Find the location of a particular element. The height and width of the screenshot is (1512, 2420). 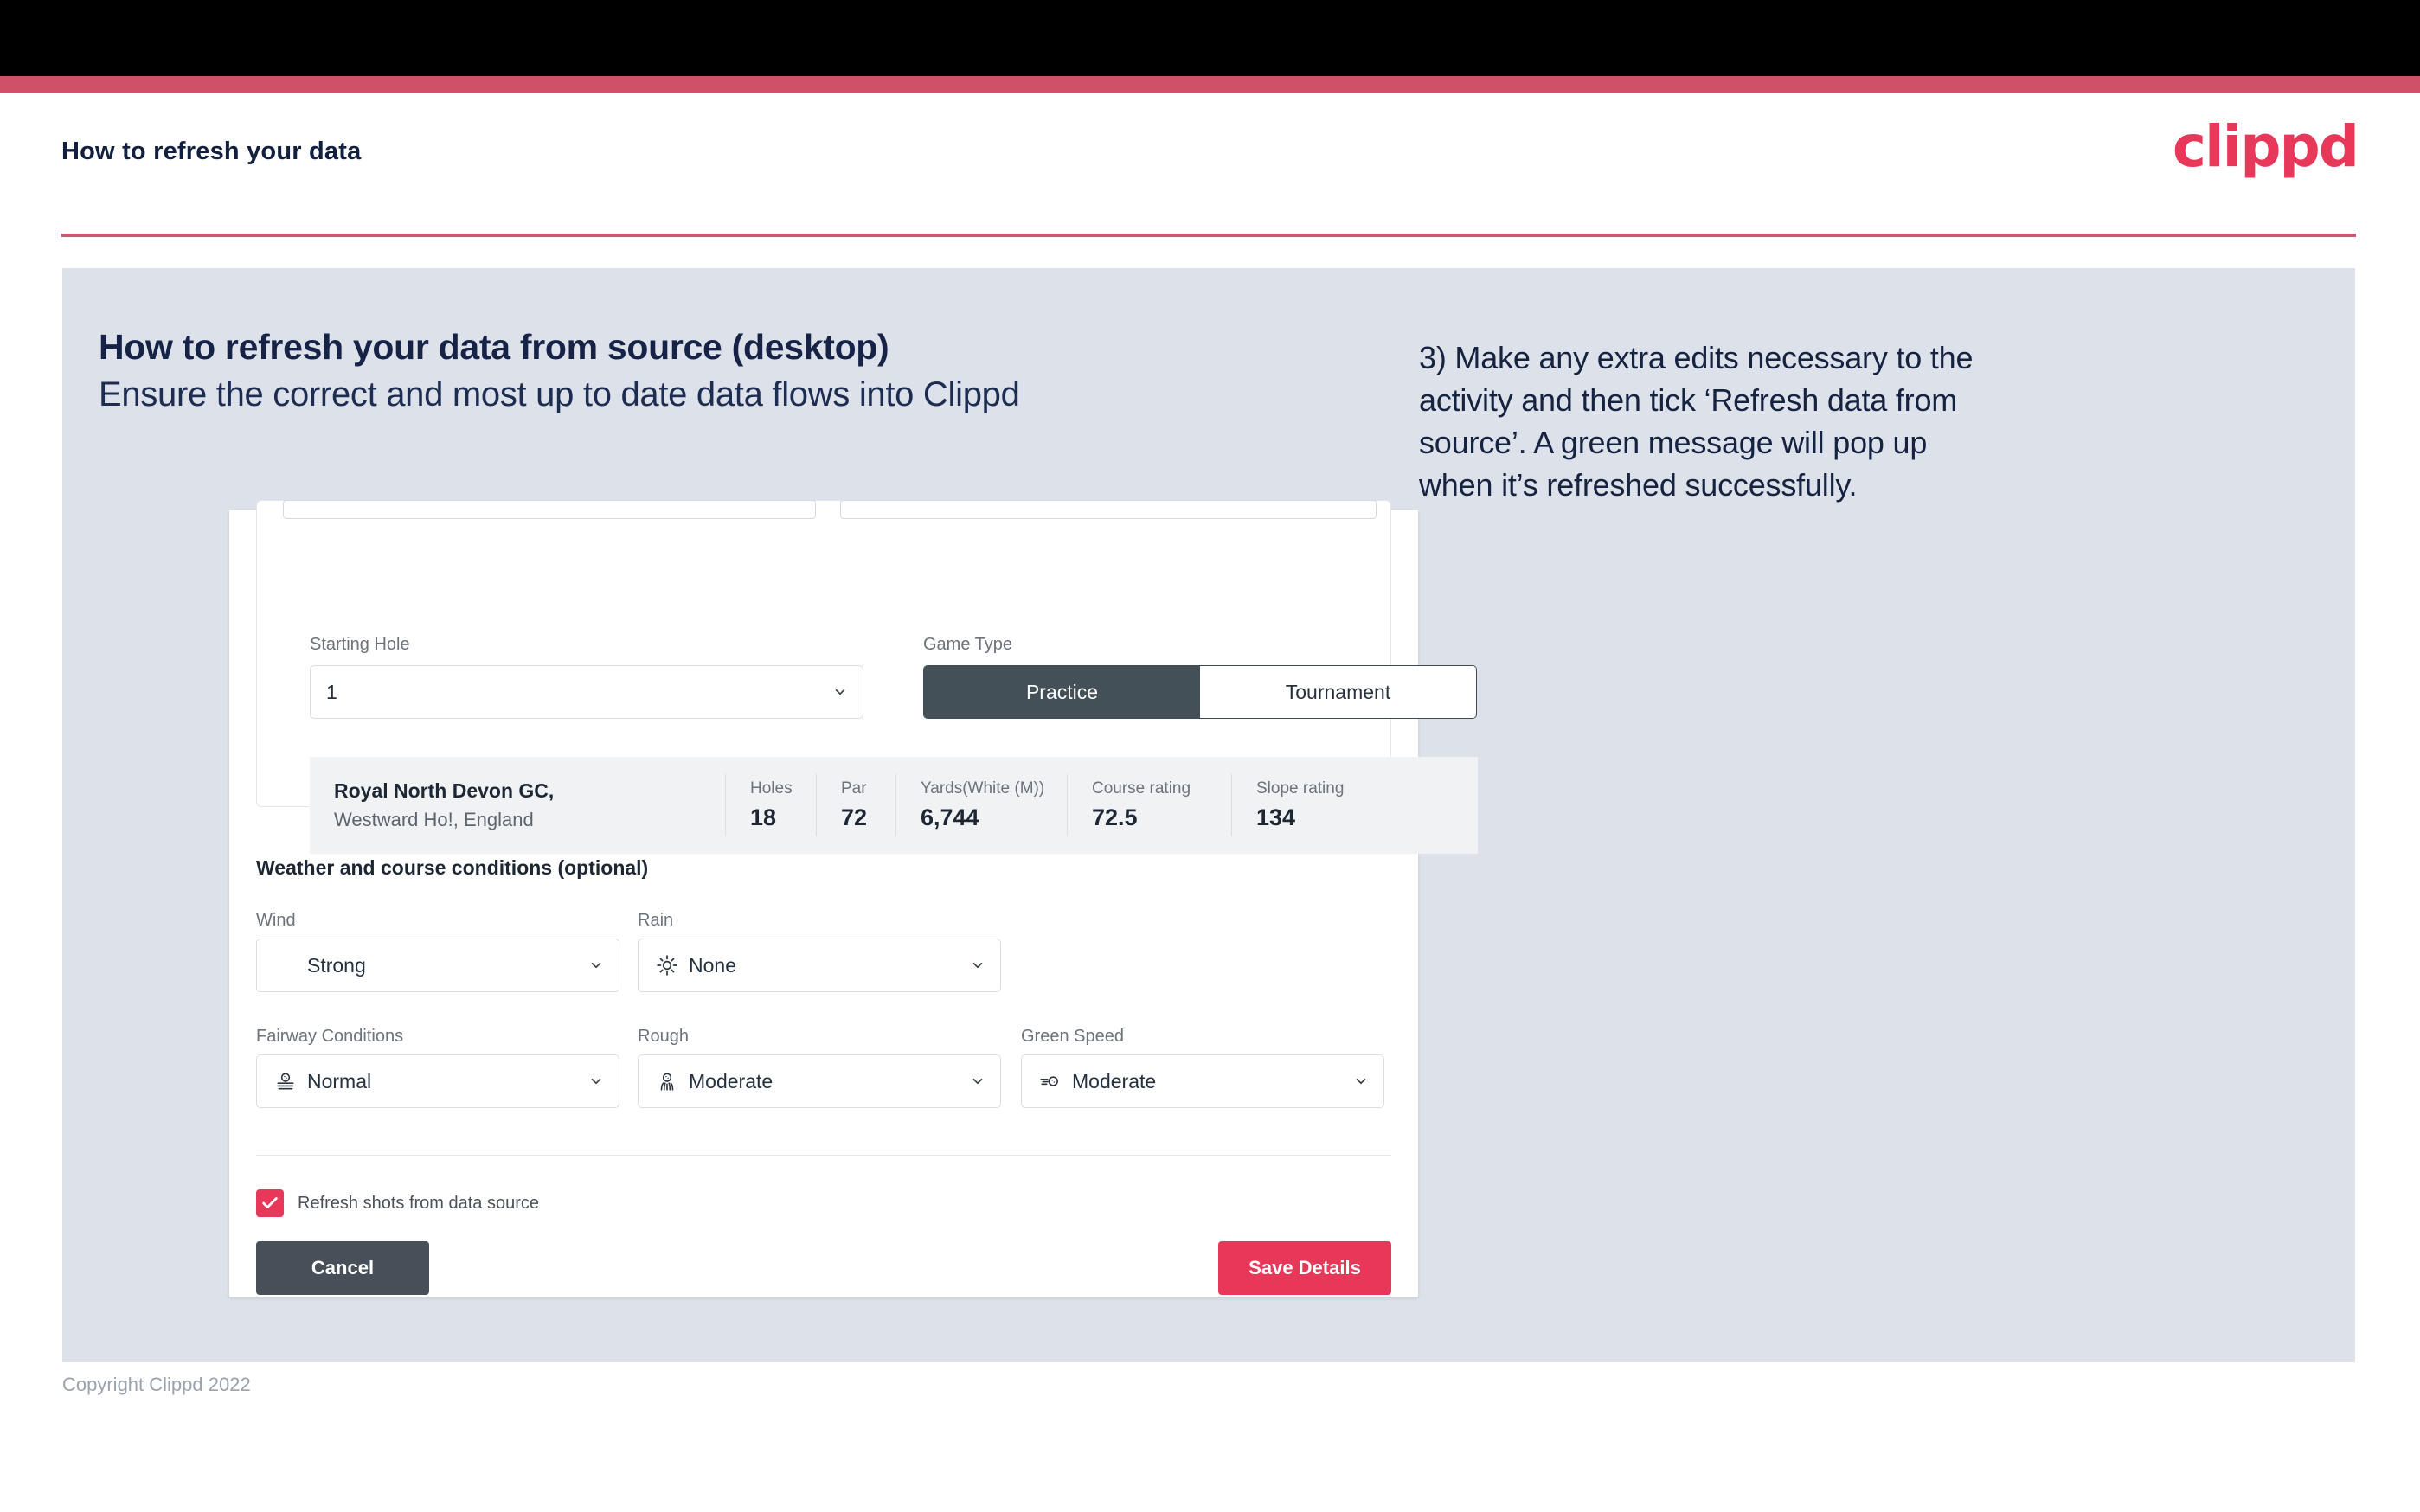

refresh-checkbox is located at coordinates (270, 1203).